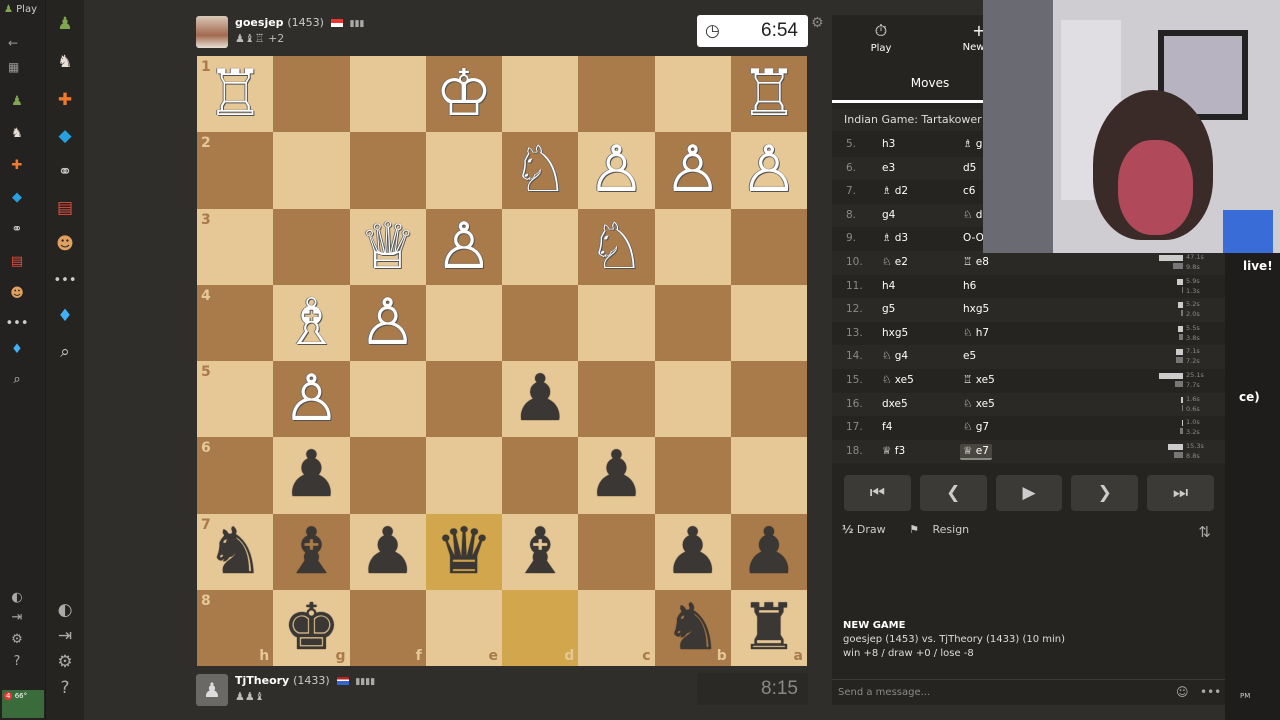 The image size is (1280, 720). What do you see at coordinates (1182, 692) in the screenshot?
I see `emoji-icon: ☺` at bounding box center [1182, 692].